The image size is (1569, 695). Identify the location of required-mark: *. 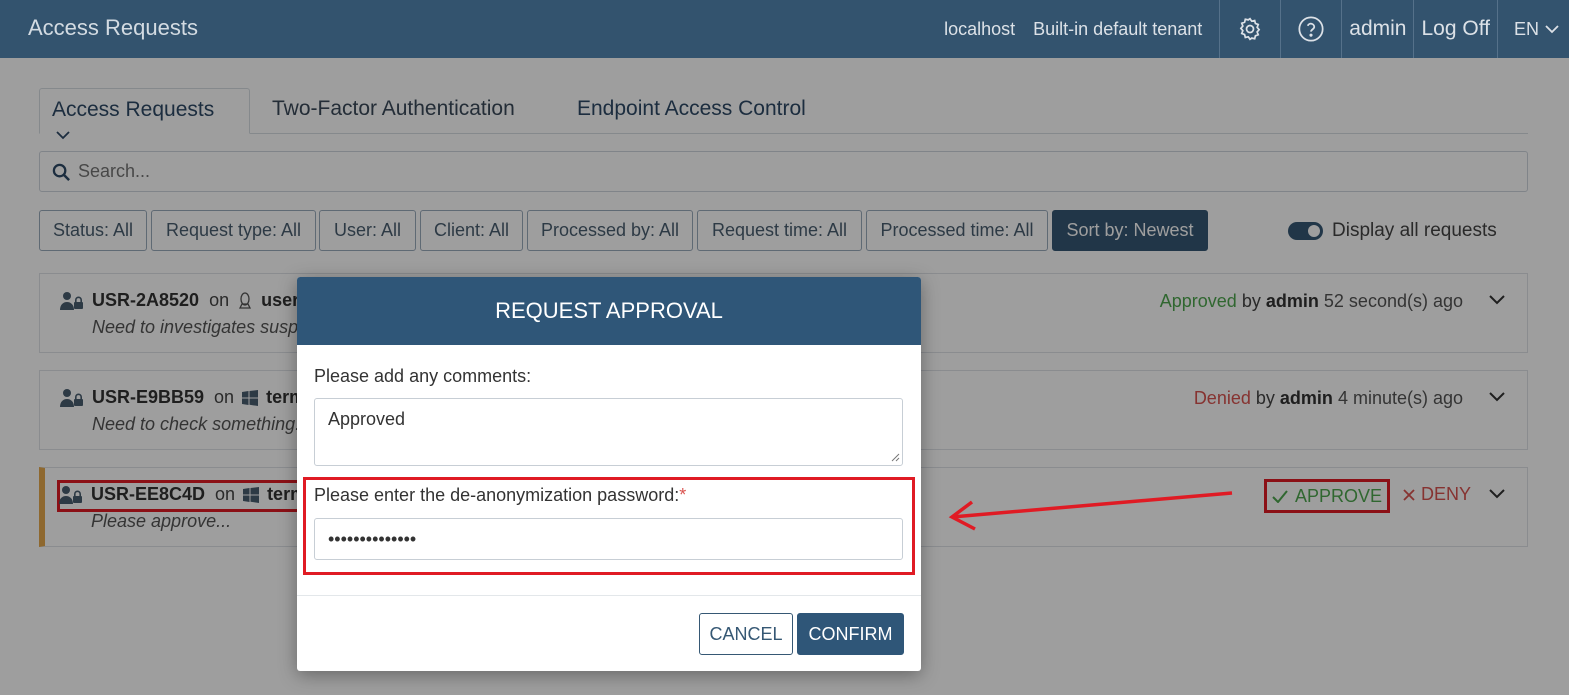
(683, 495).